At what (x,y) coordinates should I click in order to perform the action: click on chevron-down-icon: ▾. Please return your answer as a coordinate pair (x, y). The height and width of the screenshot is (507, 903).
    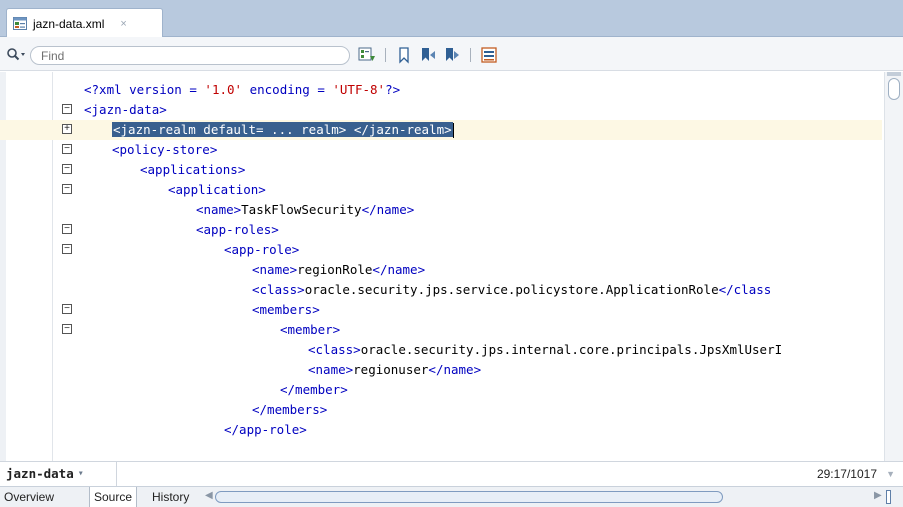
    Looking at the image, I should click on (81, 473).